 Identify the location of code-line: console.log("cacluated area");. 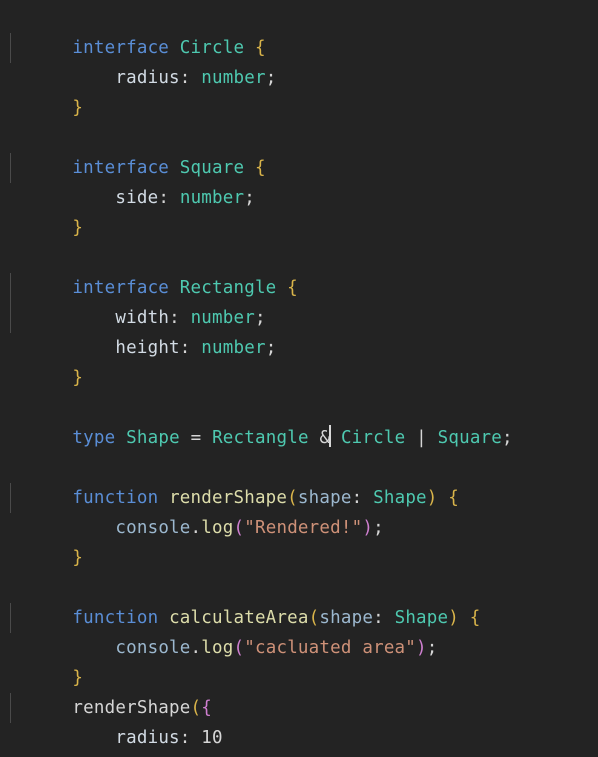
(299, 630).